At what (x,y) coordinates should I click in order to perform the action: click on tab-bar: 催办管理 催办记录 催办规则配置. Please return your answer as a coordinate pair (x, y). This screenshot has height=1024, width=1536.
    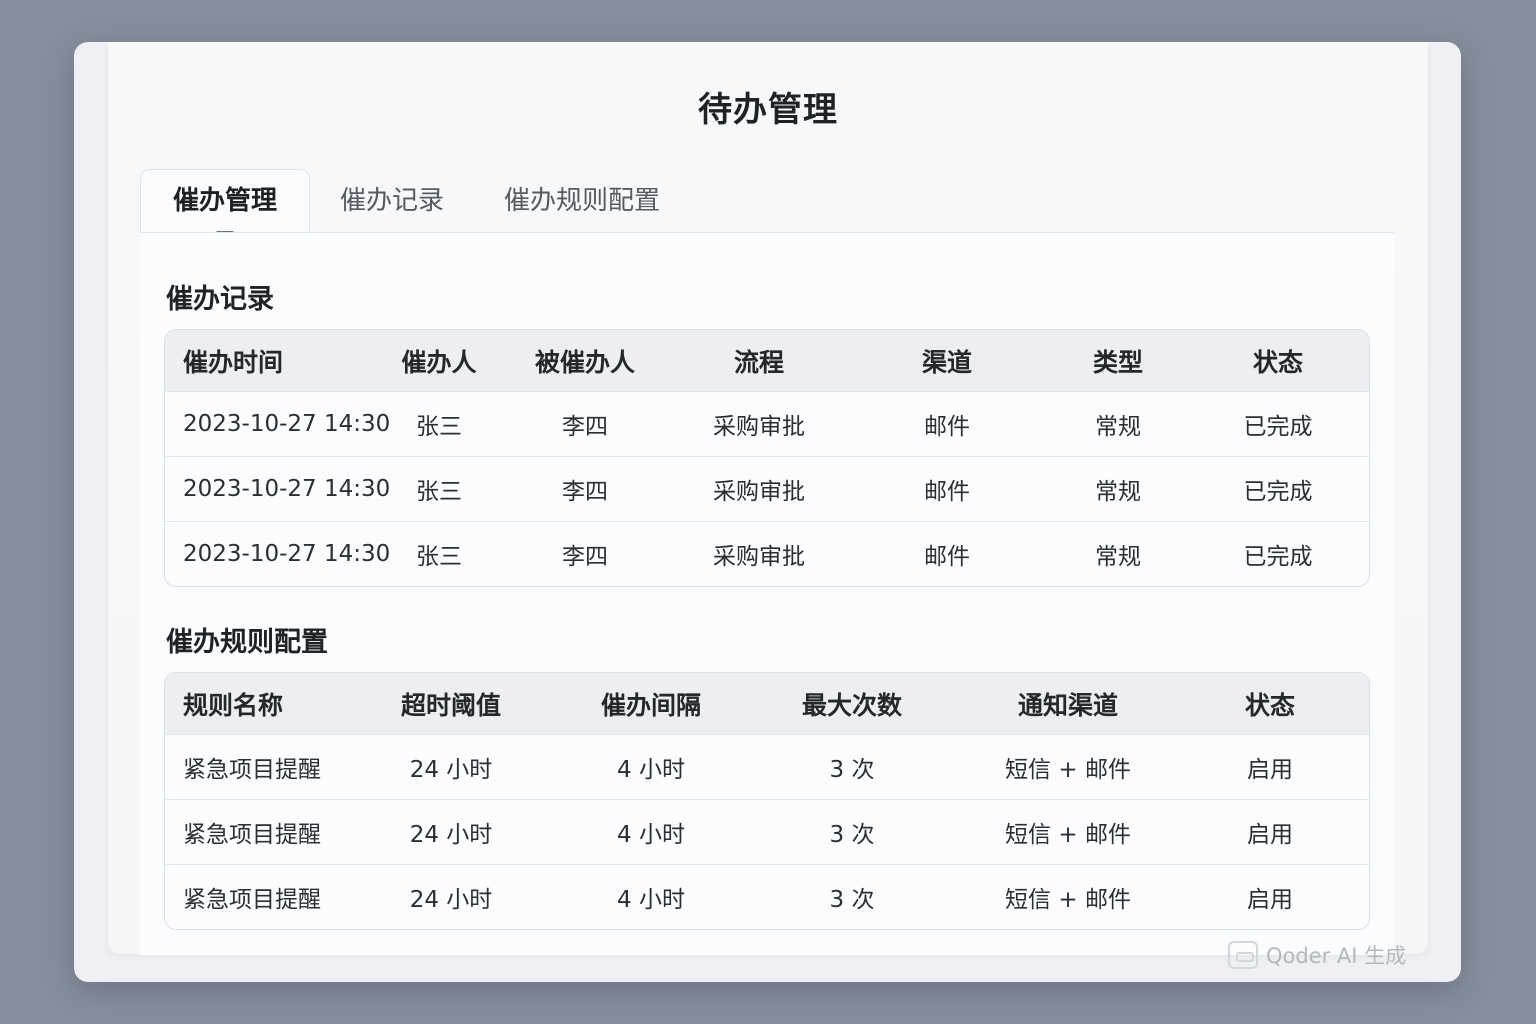
    Looking at the image, I should click on (415, 204).